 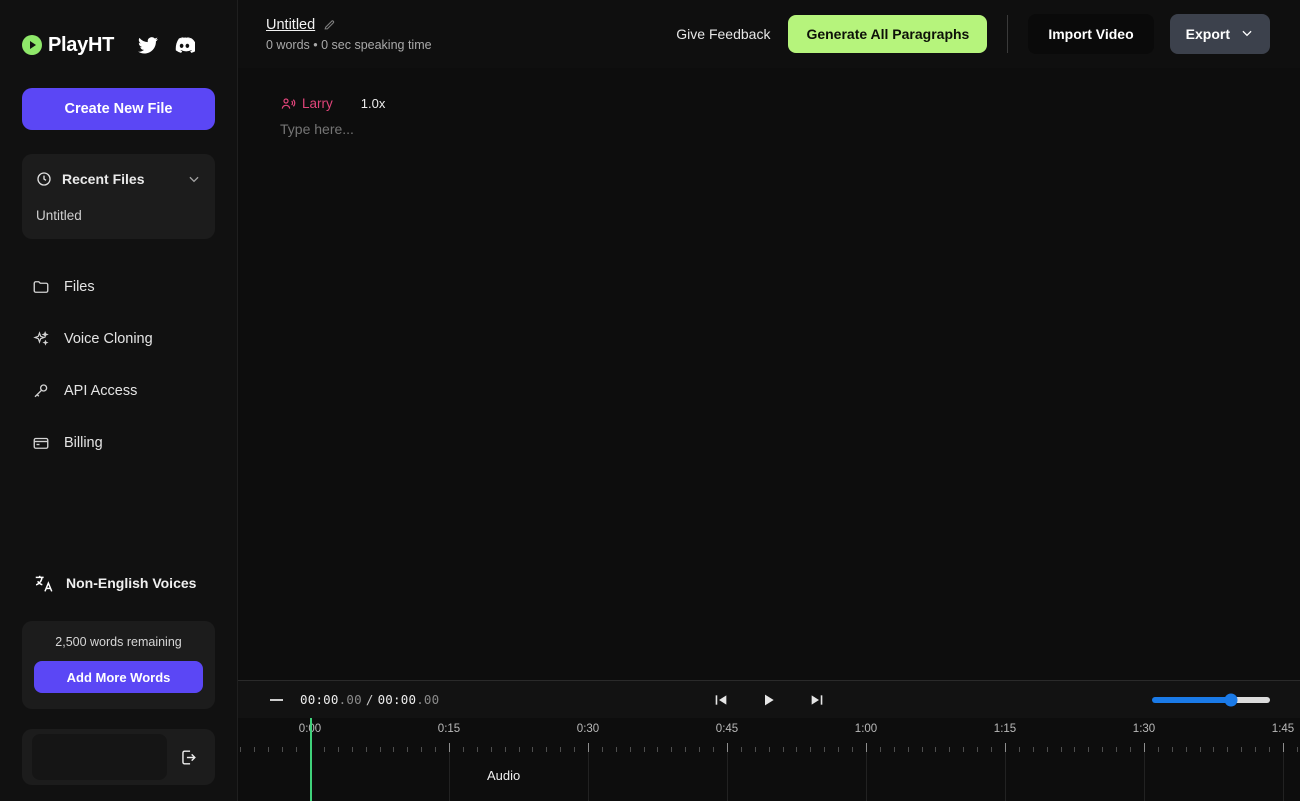 I want to click on sidebar-nav: Files Voice Cloning API Access Billing, so click(x=118, y=365).